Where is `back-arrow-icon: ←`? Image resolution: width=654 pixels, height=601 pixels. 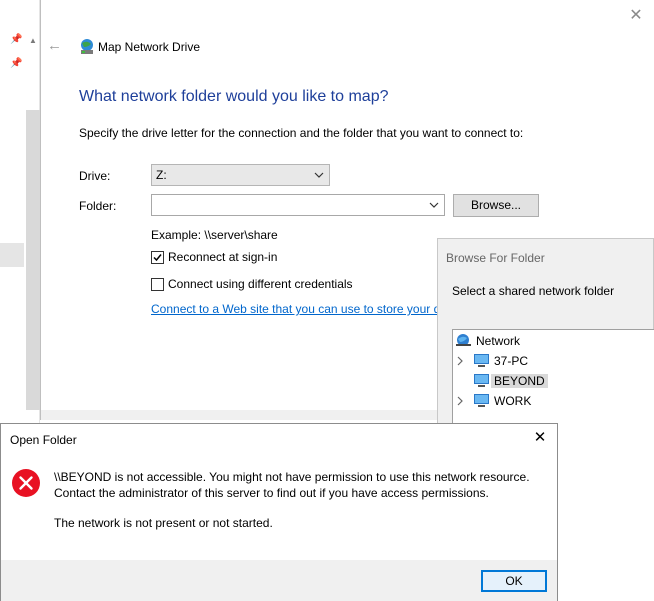 back-arrow-icon: ← is located at coordinates (55, 46).